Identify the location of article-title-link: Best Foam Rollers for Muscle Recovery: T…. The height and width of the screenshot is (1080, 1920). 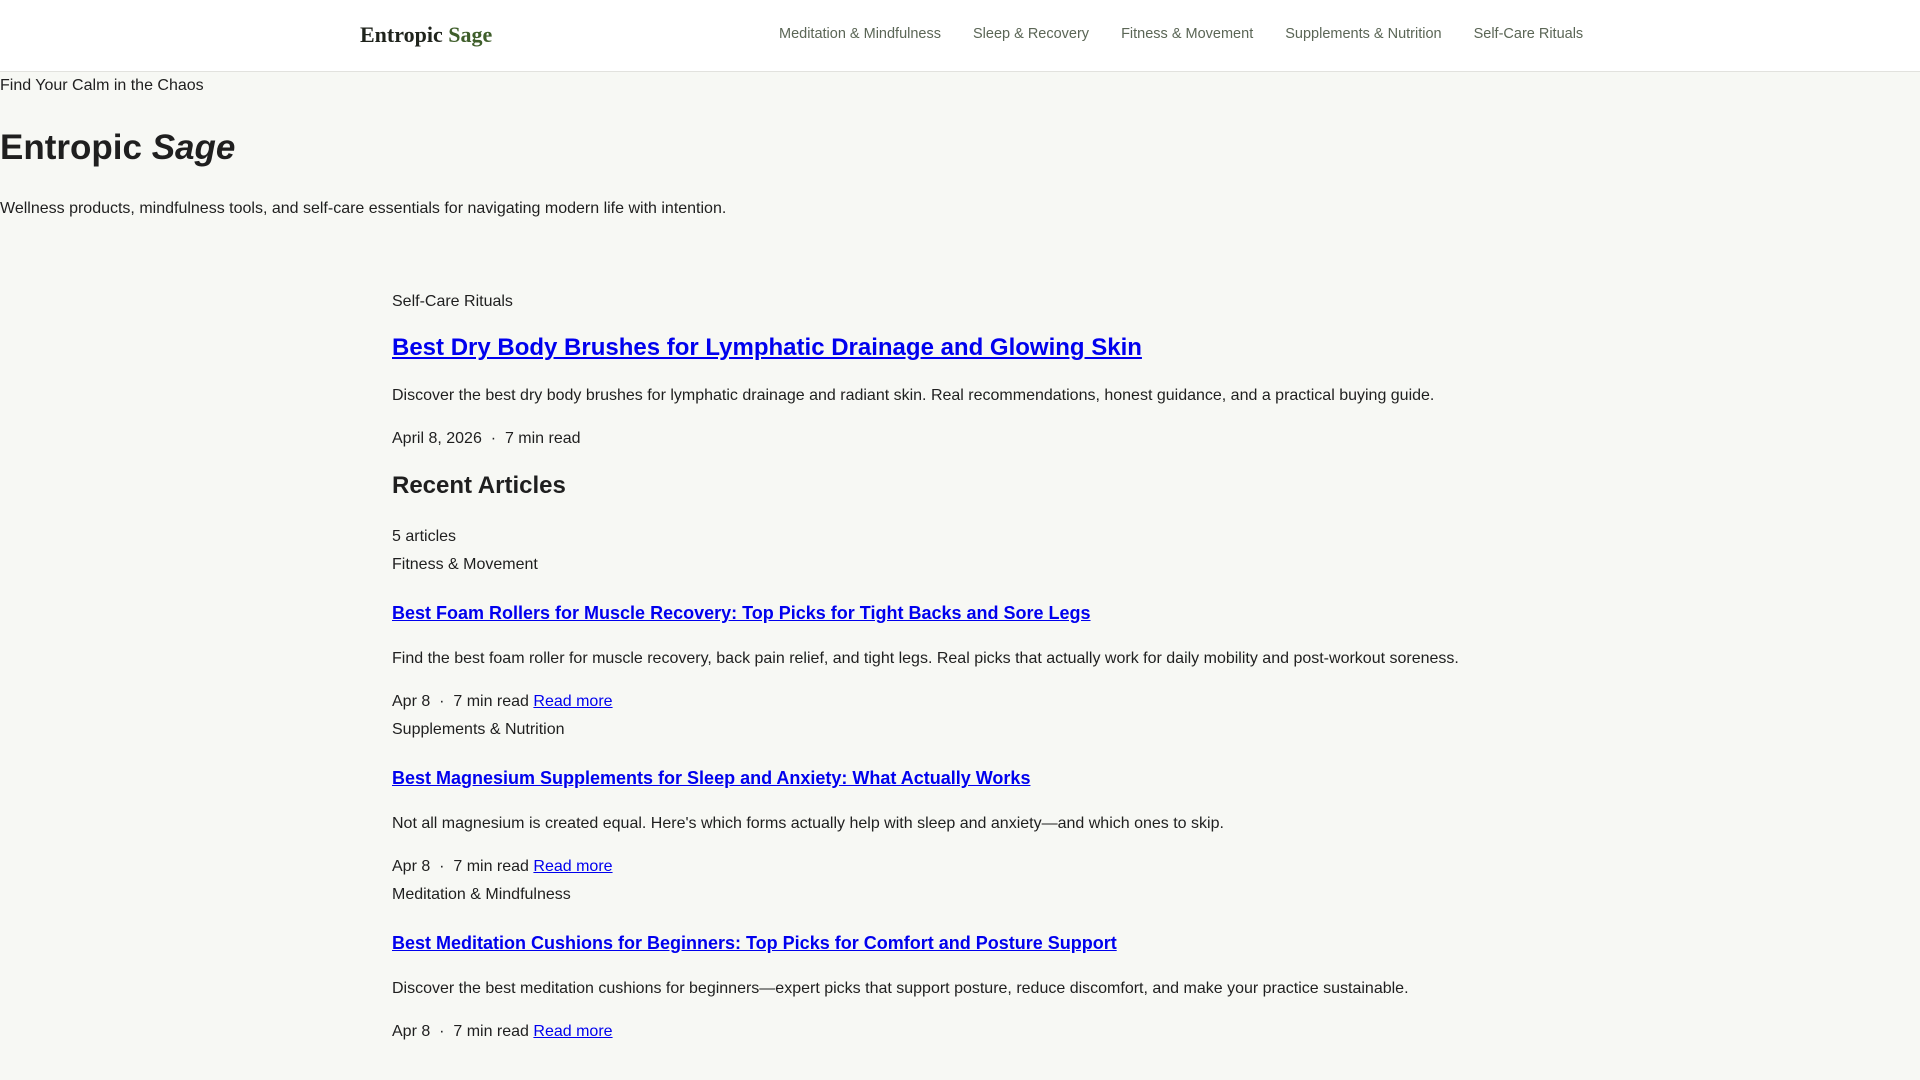
(962, 613).